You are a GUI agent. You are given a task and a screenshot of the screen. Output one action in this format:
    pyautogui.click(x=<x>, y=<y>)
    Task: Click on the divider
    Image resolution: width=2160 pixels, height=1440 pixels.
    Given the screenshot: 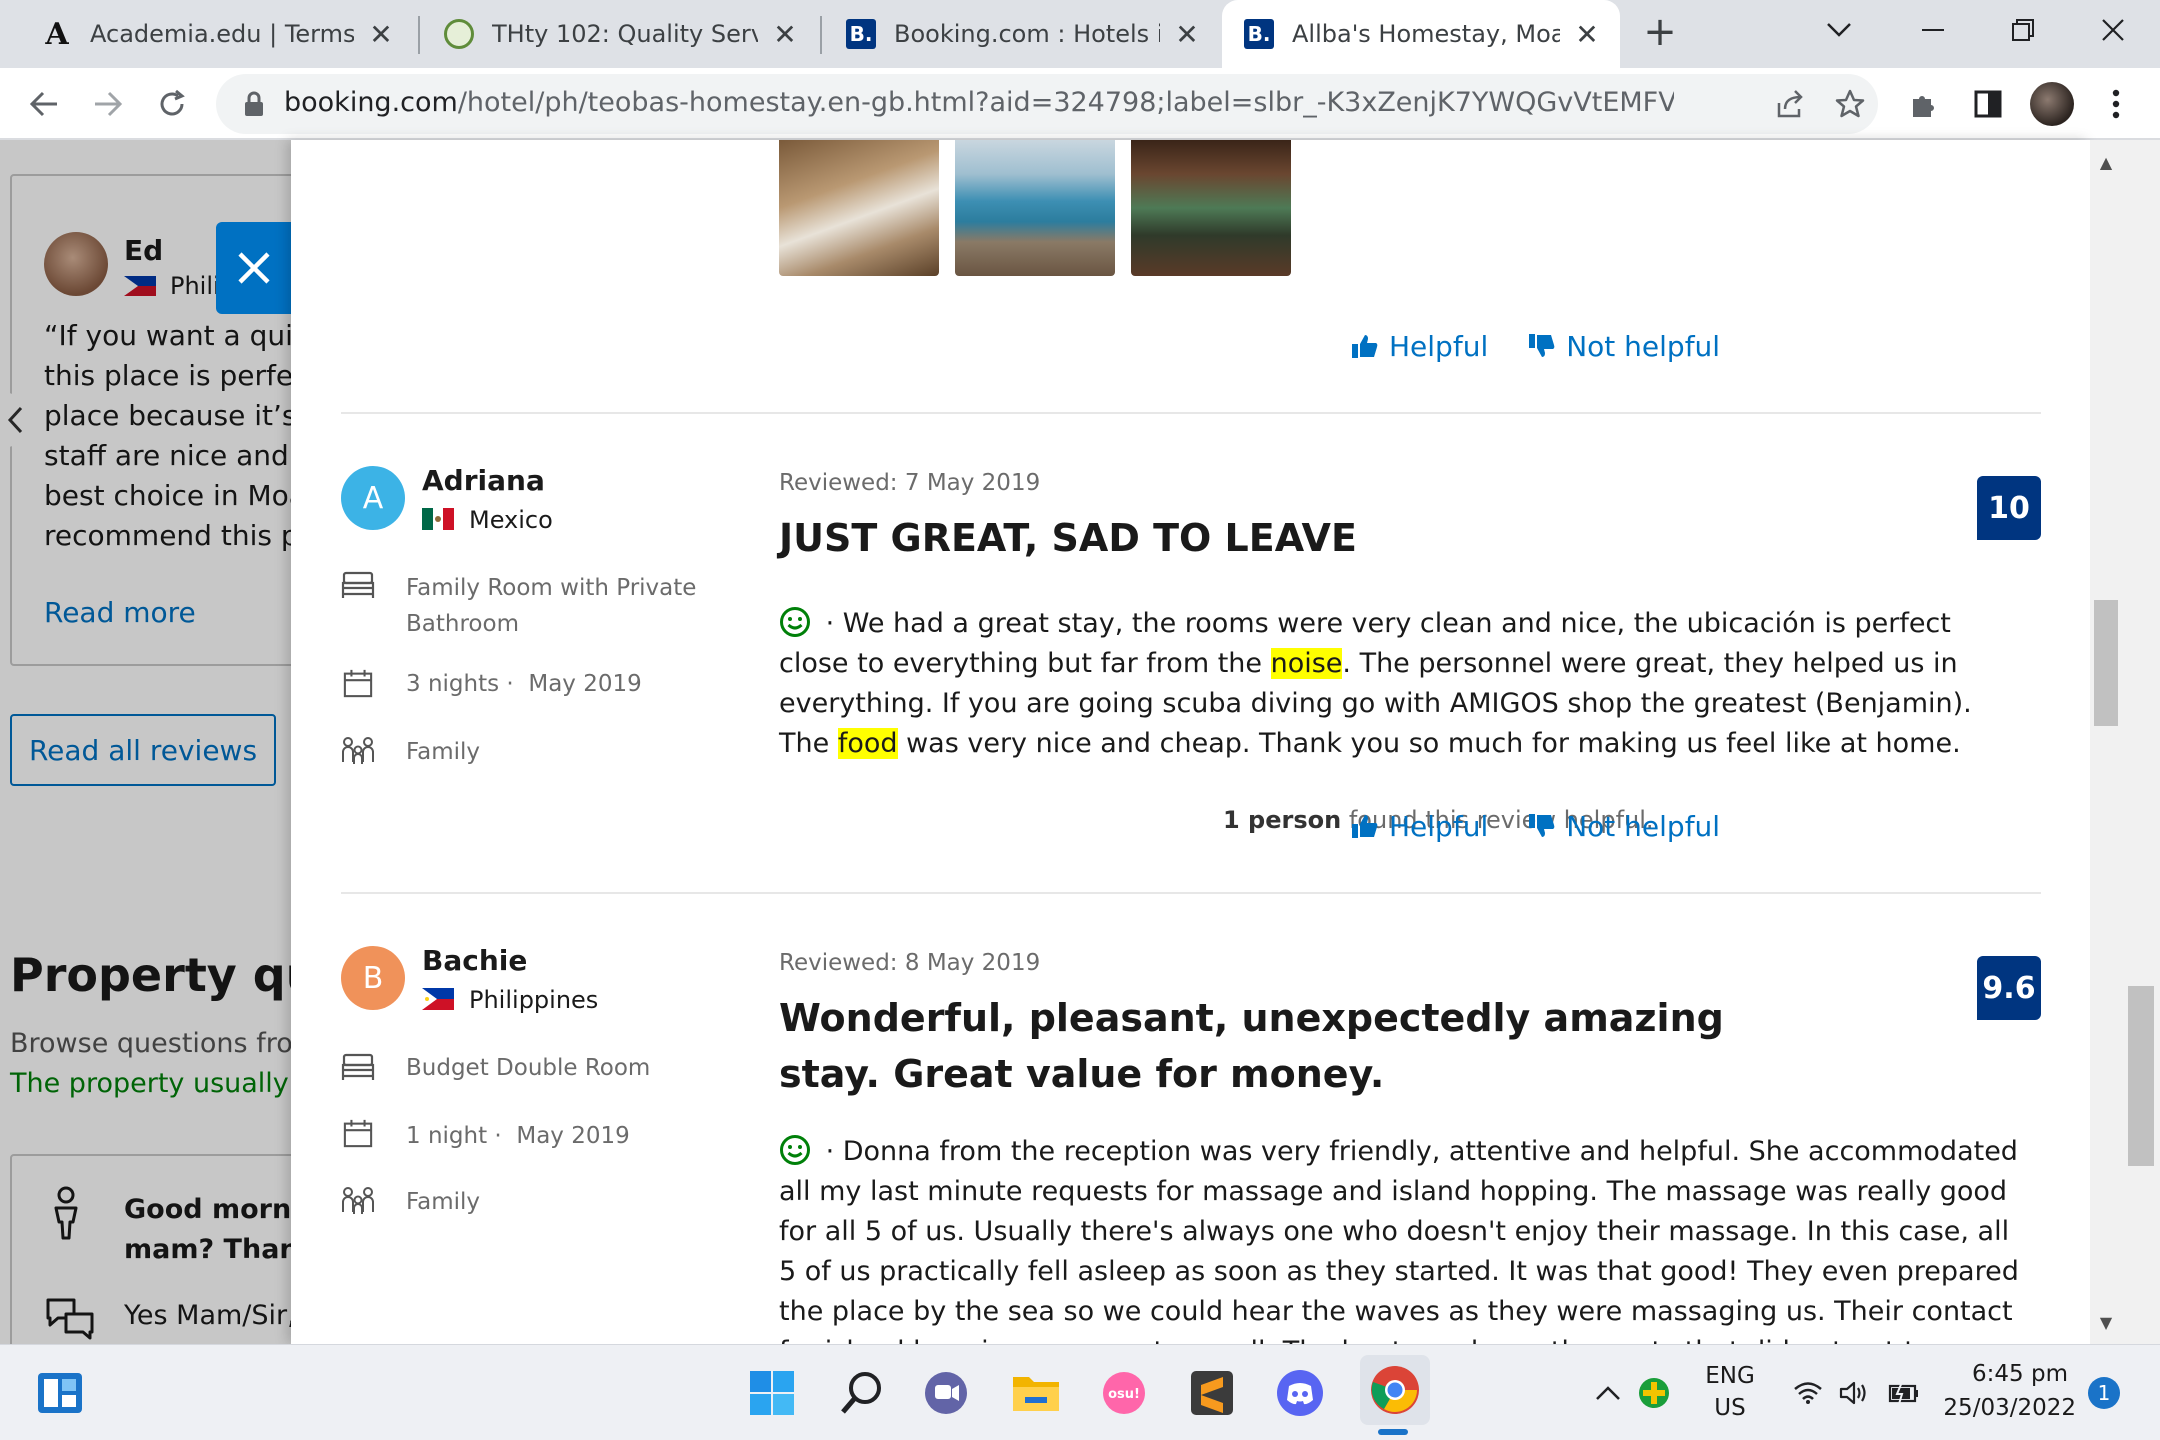 What is the action you would take?
    pyautogui.click(x=1191, y=893)
    